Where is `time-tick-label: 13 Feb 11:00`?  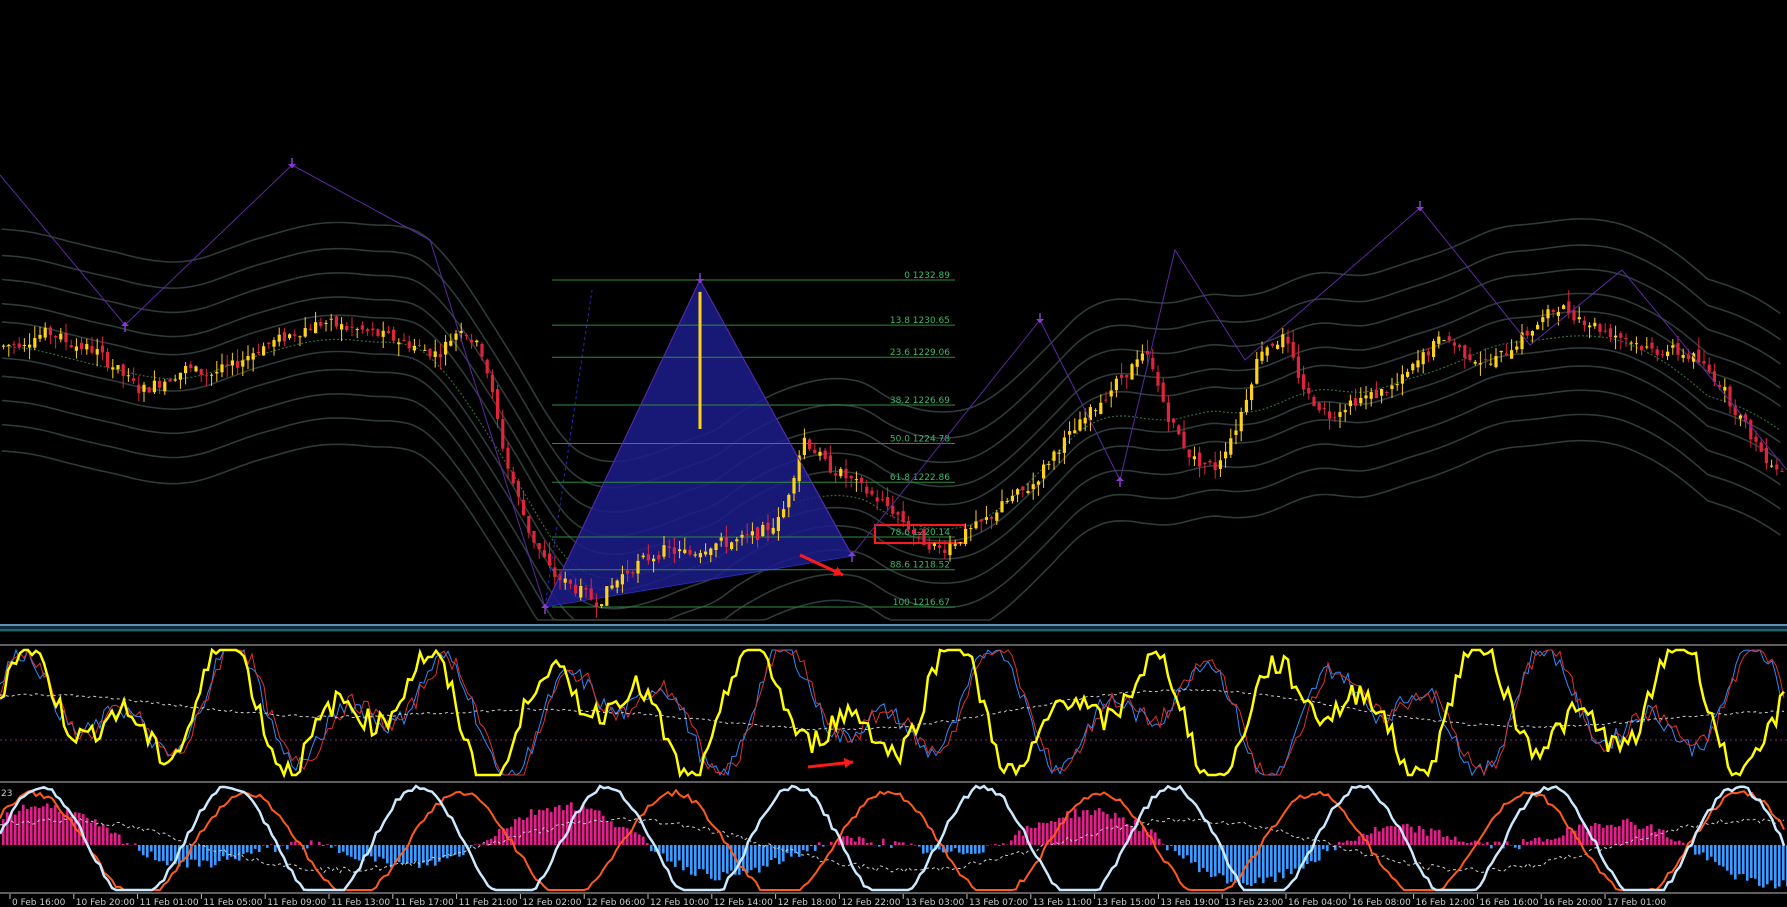
time-tick-label: 13 Feb 11:00 is located at coordinates (1062, 902).